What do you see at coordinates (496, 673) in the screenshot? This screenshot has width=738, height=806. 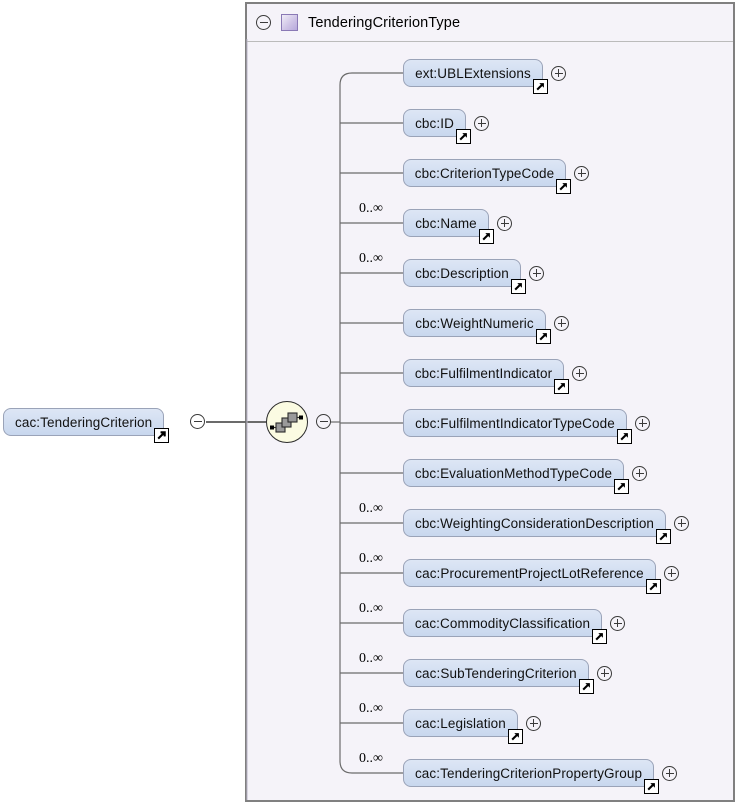 I see `child-element-label: cac:SubTenderingCriterion` at bounding box center [496, 673].